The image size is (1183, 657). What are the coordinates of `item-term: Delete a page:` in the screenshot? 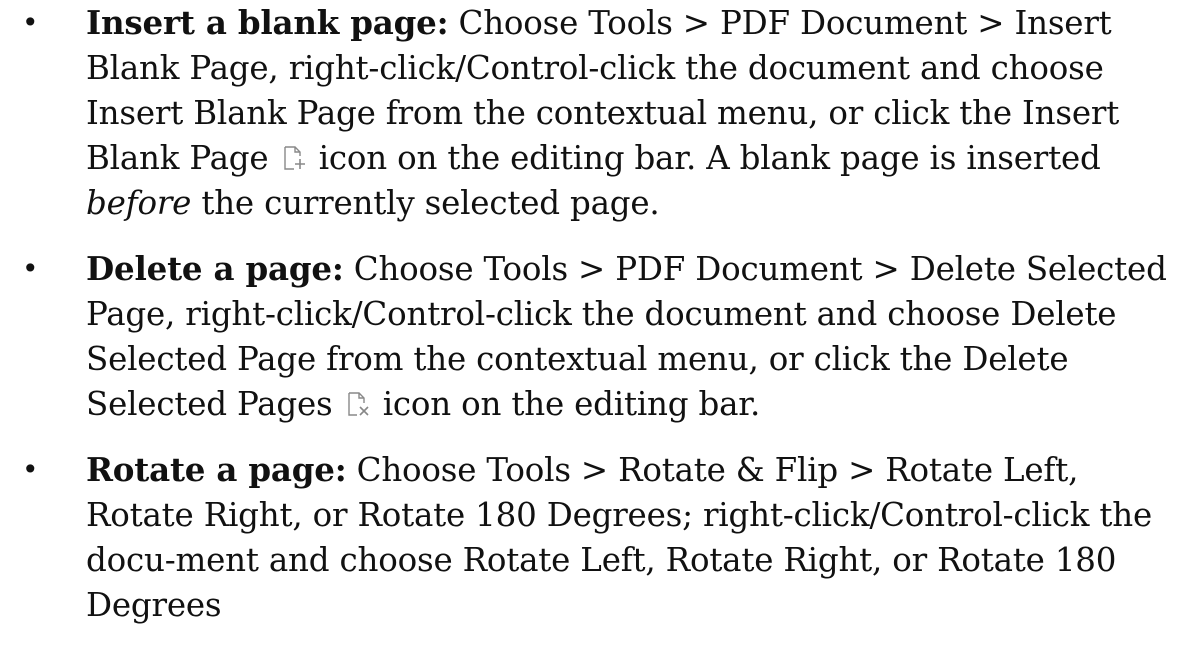 It's located at (215, 268).